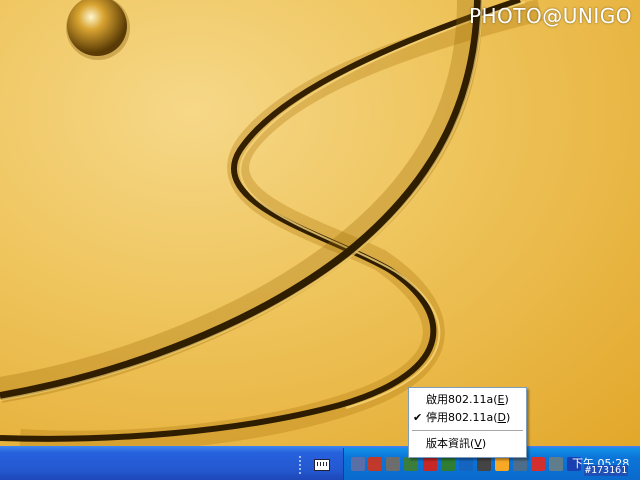 The height and width of the screenshot is (480, 640). What do you see at coordinates (322, 465) in the screenshot?
I see `keyboard-icon` at bounding box center [322, 465].